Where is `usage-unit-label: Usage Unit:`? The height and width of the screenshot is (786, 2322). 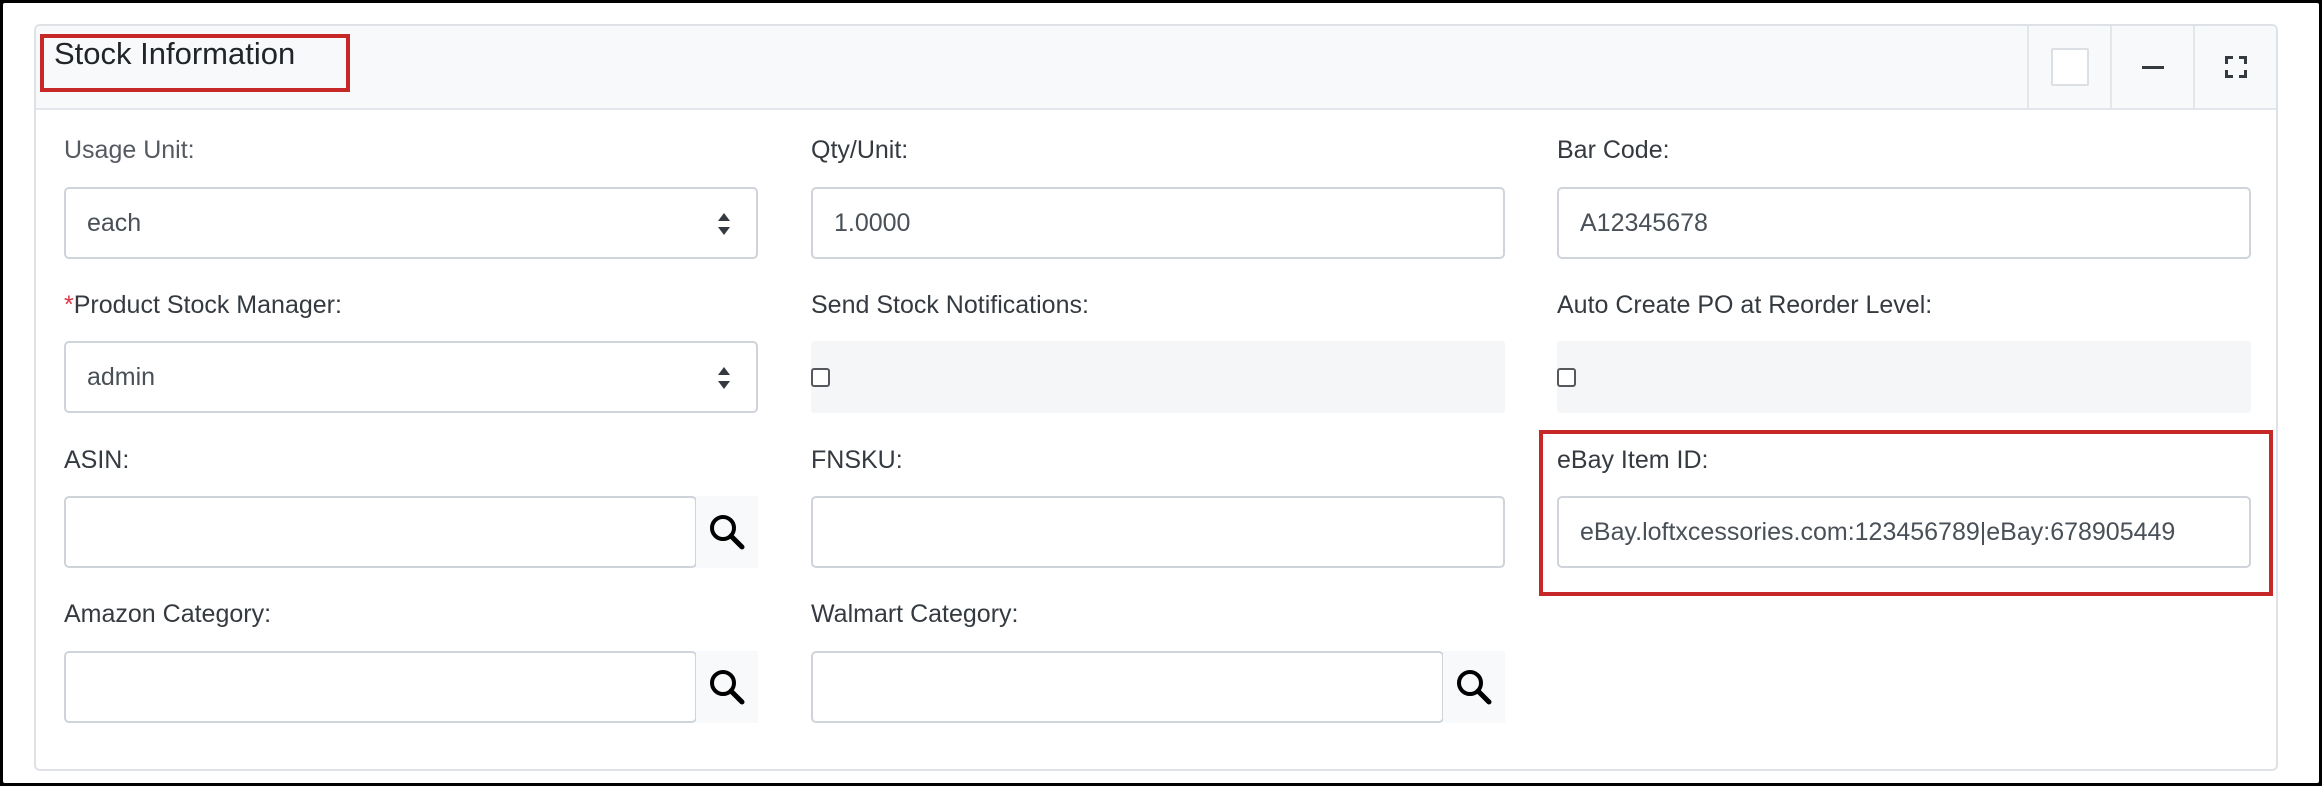
usage-unit-label: Usage Unit: is located at coordinates (129, 150).